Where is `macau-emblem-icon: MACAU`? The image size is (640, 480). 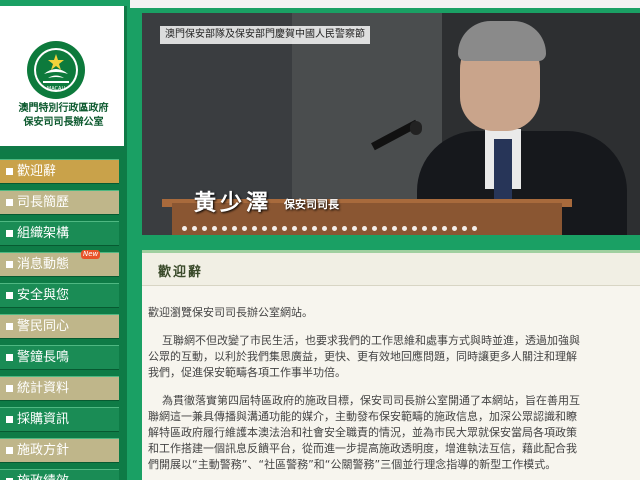 macau-emblem-icon: MACAU is located at coordinates (56, 70).